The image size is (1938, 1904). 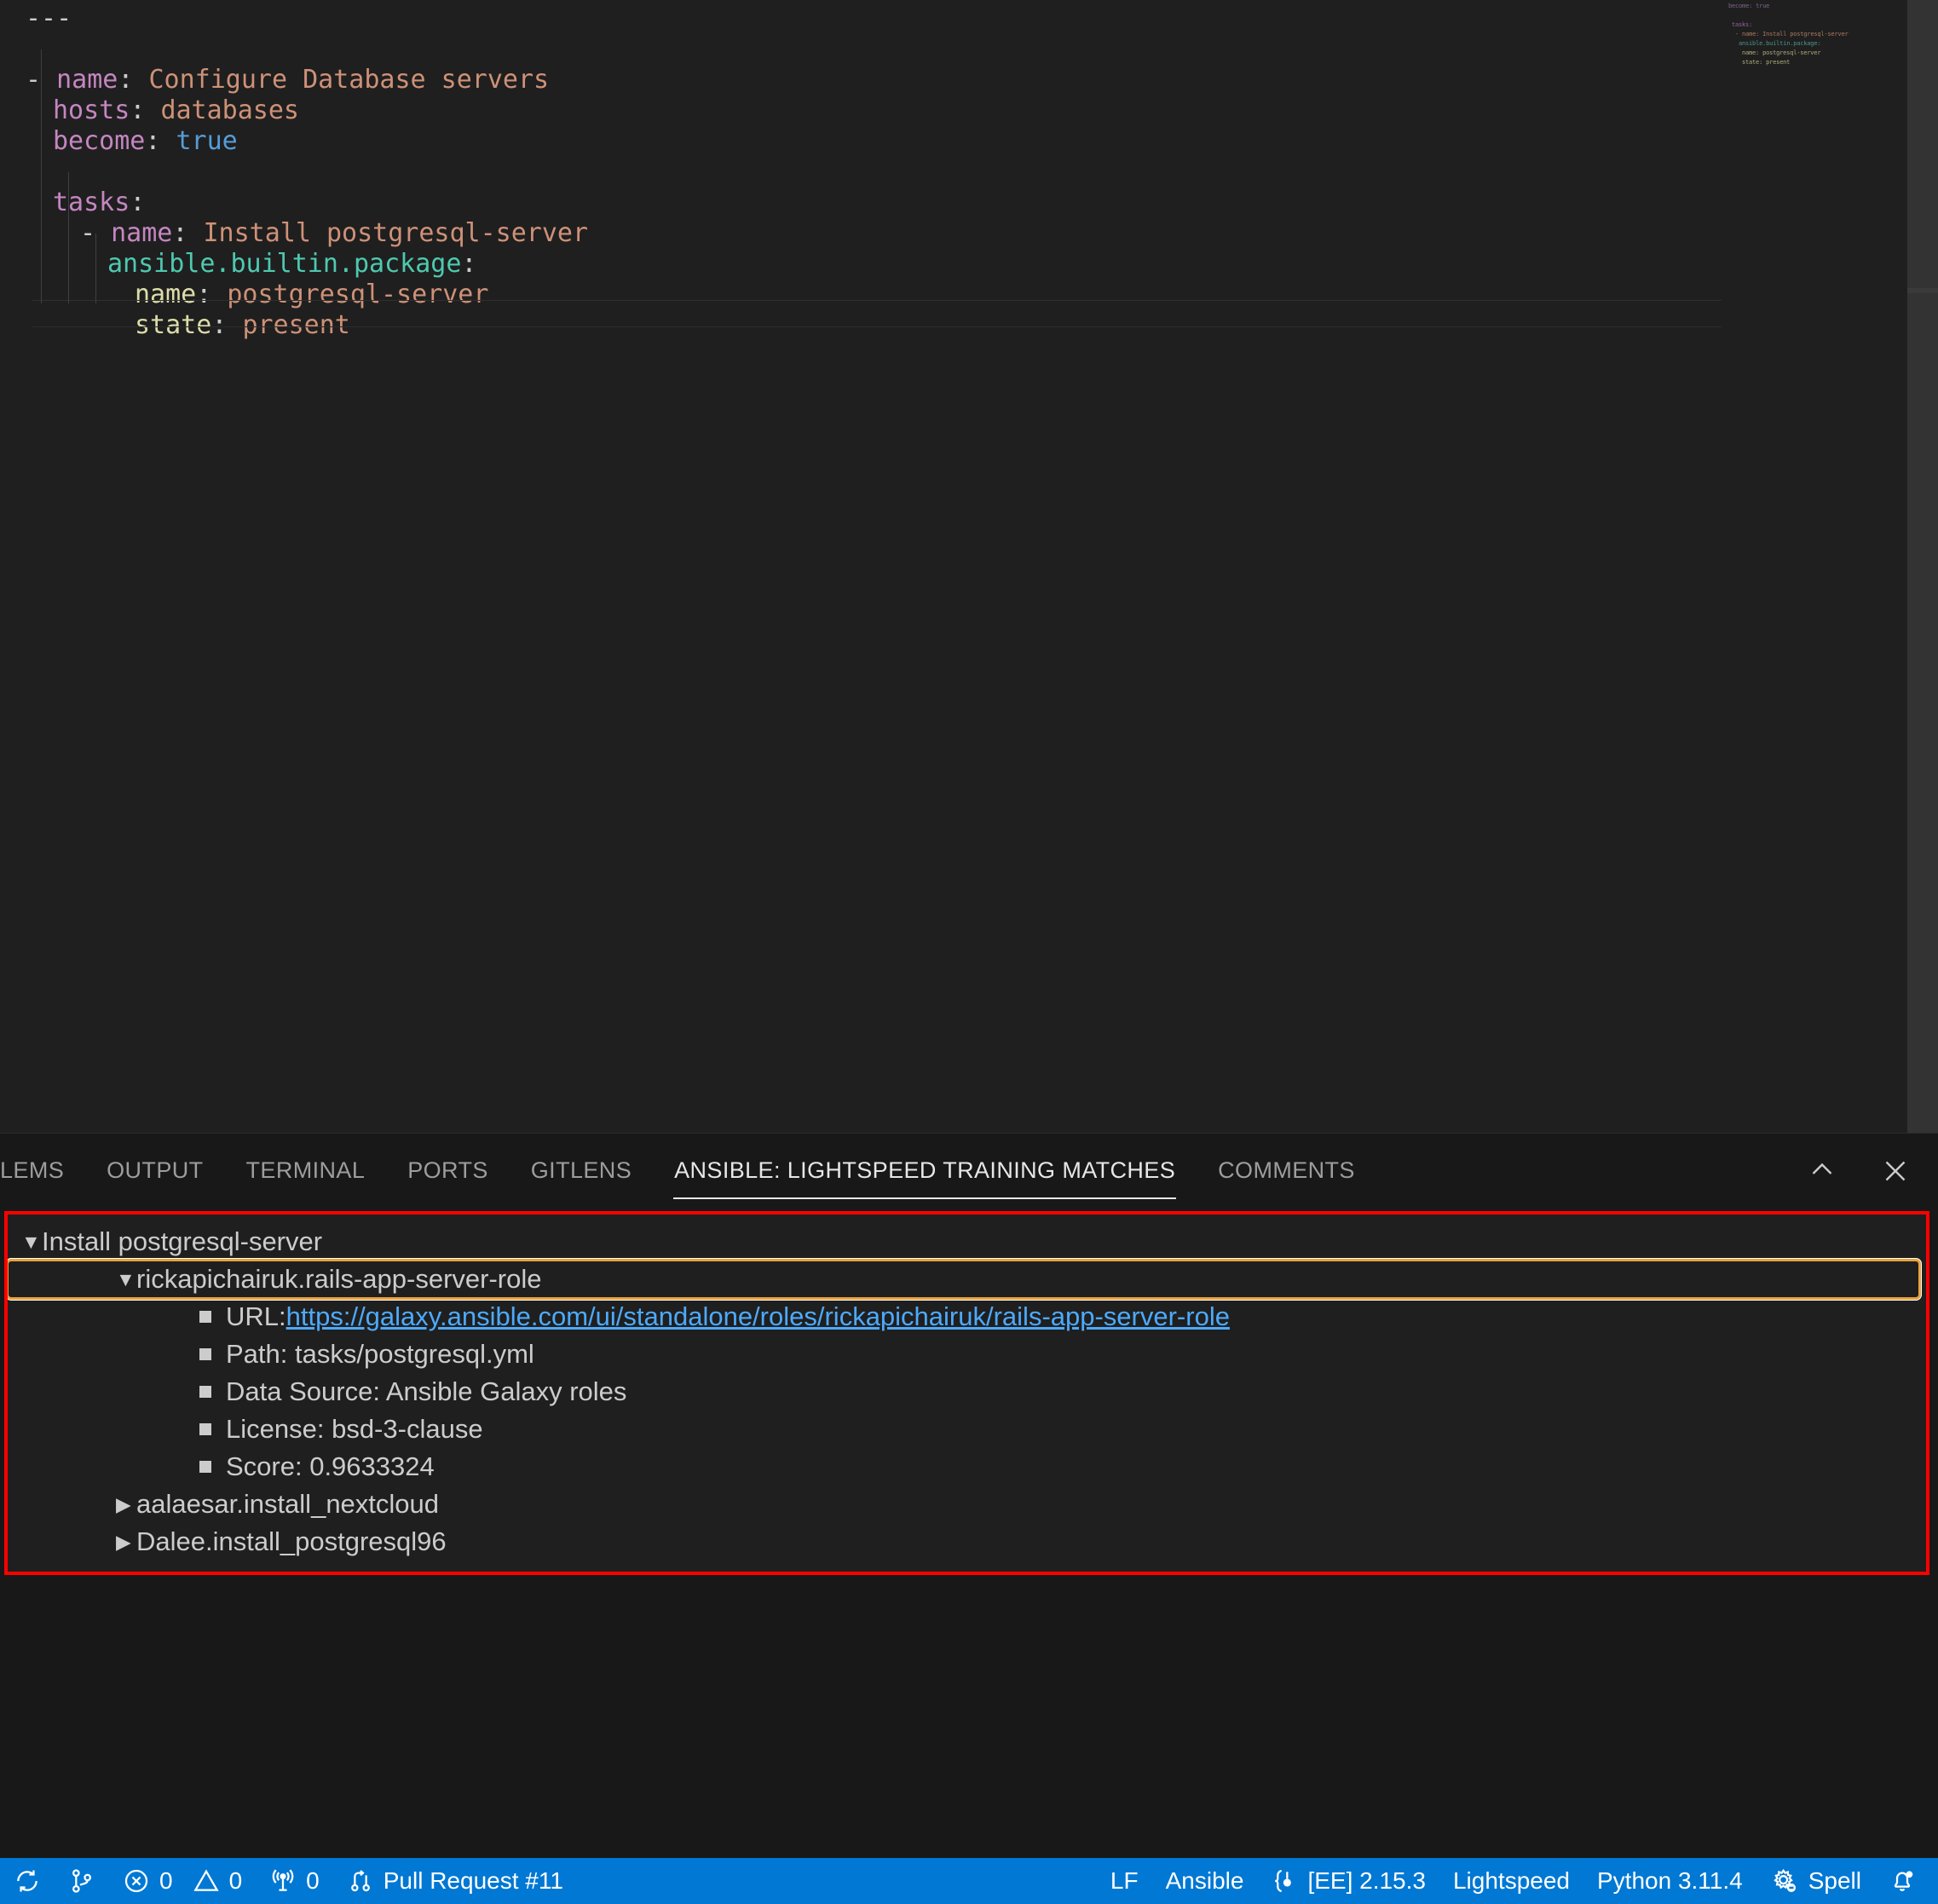 I want to click on tree-leaf: License: bsd-3-clause, so click(x=967, y=1429).